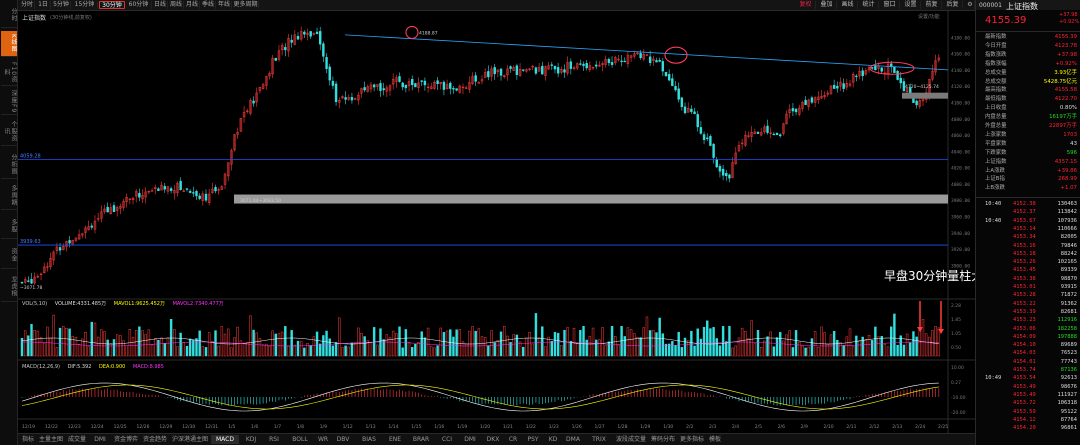 The height and width of the screenshot is (445, 1080). Describe the element at coordinates (553, 439) in the screenshot. I see `indicator-tab-21: KD` at that location.